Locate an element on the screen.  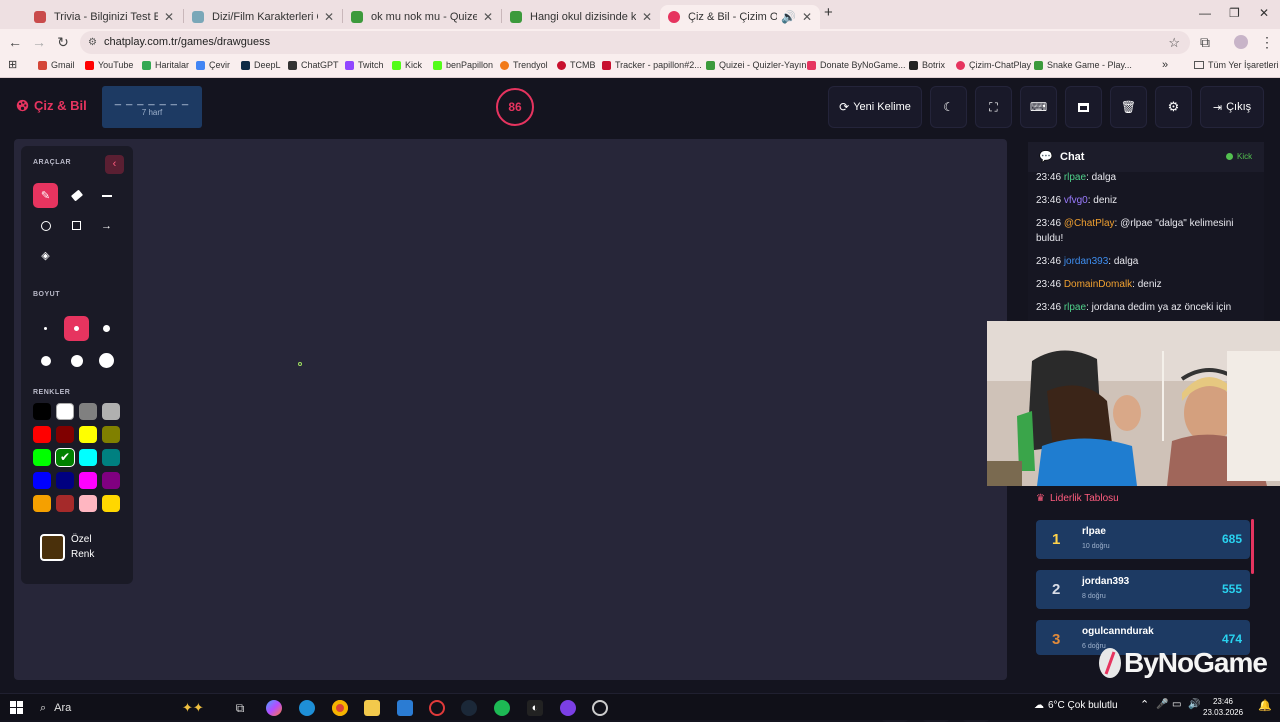
bookmark-item: Trendyol is located at coordinates (524, 65).